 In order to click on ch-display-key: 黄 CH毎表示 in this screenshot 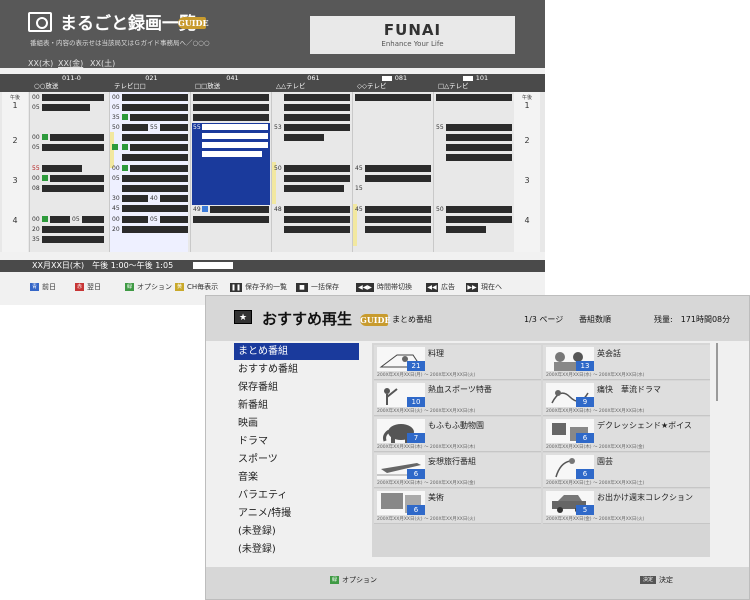, I will do `click(196, 287)`.